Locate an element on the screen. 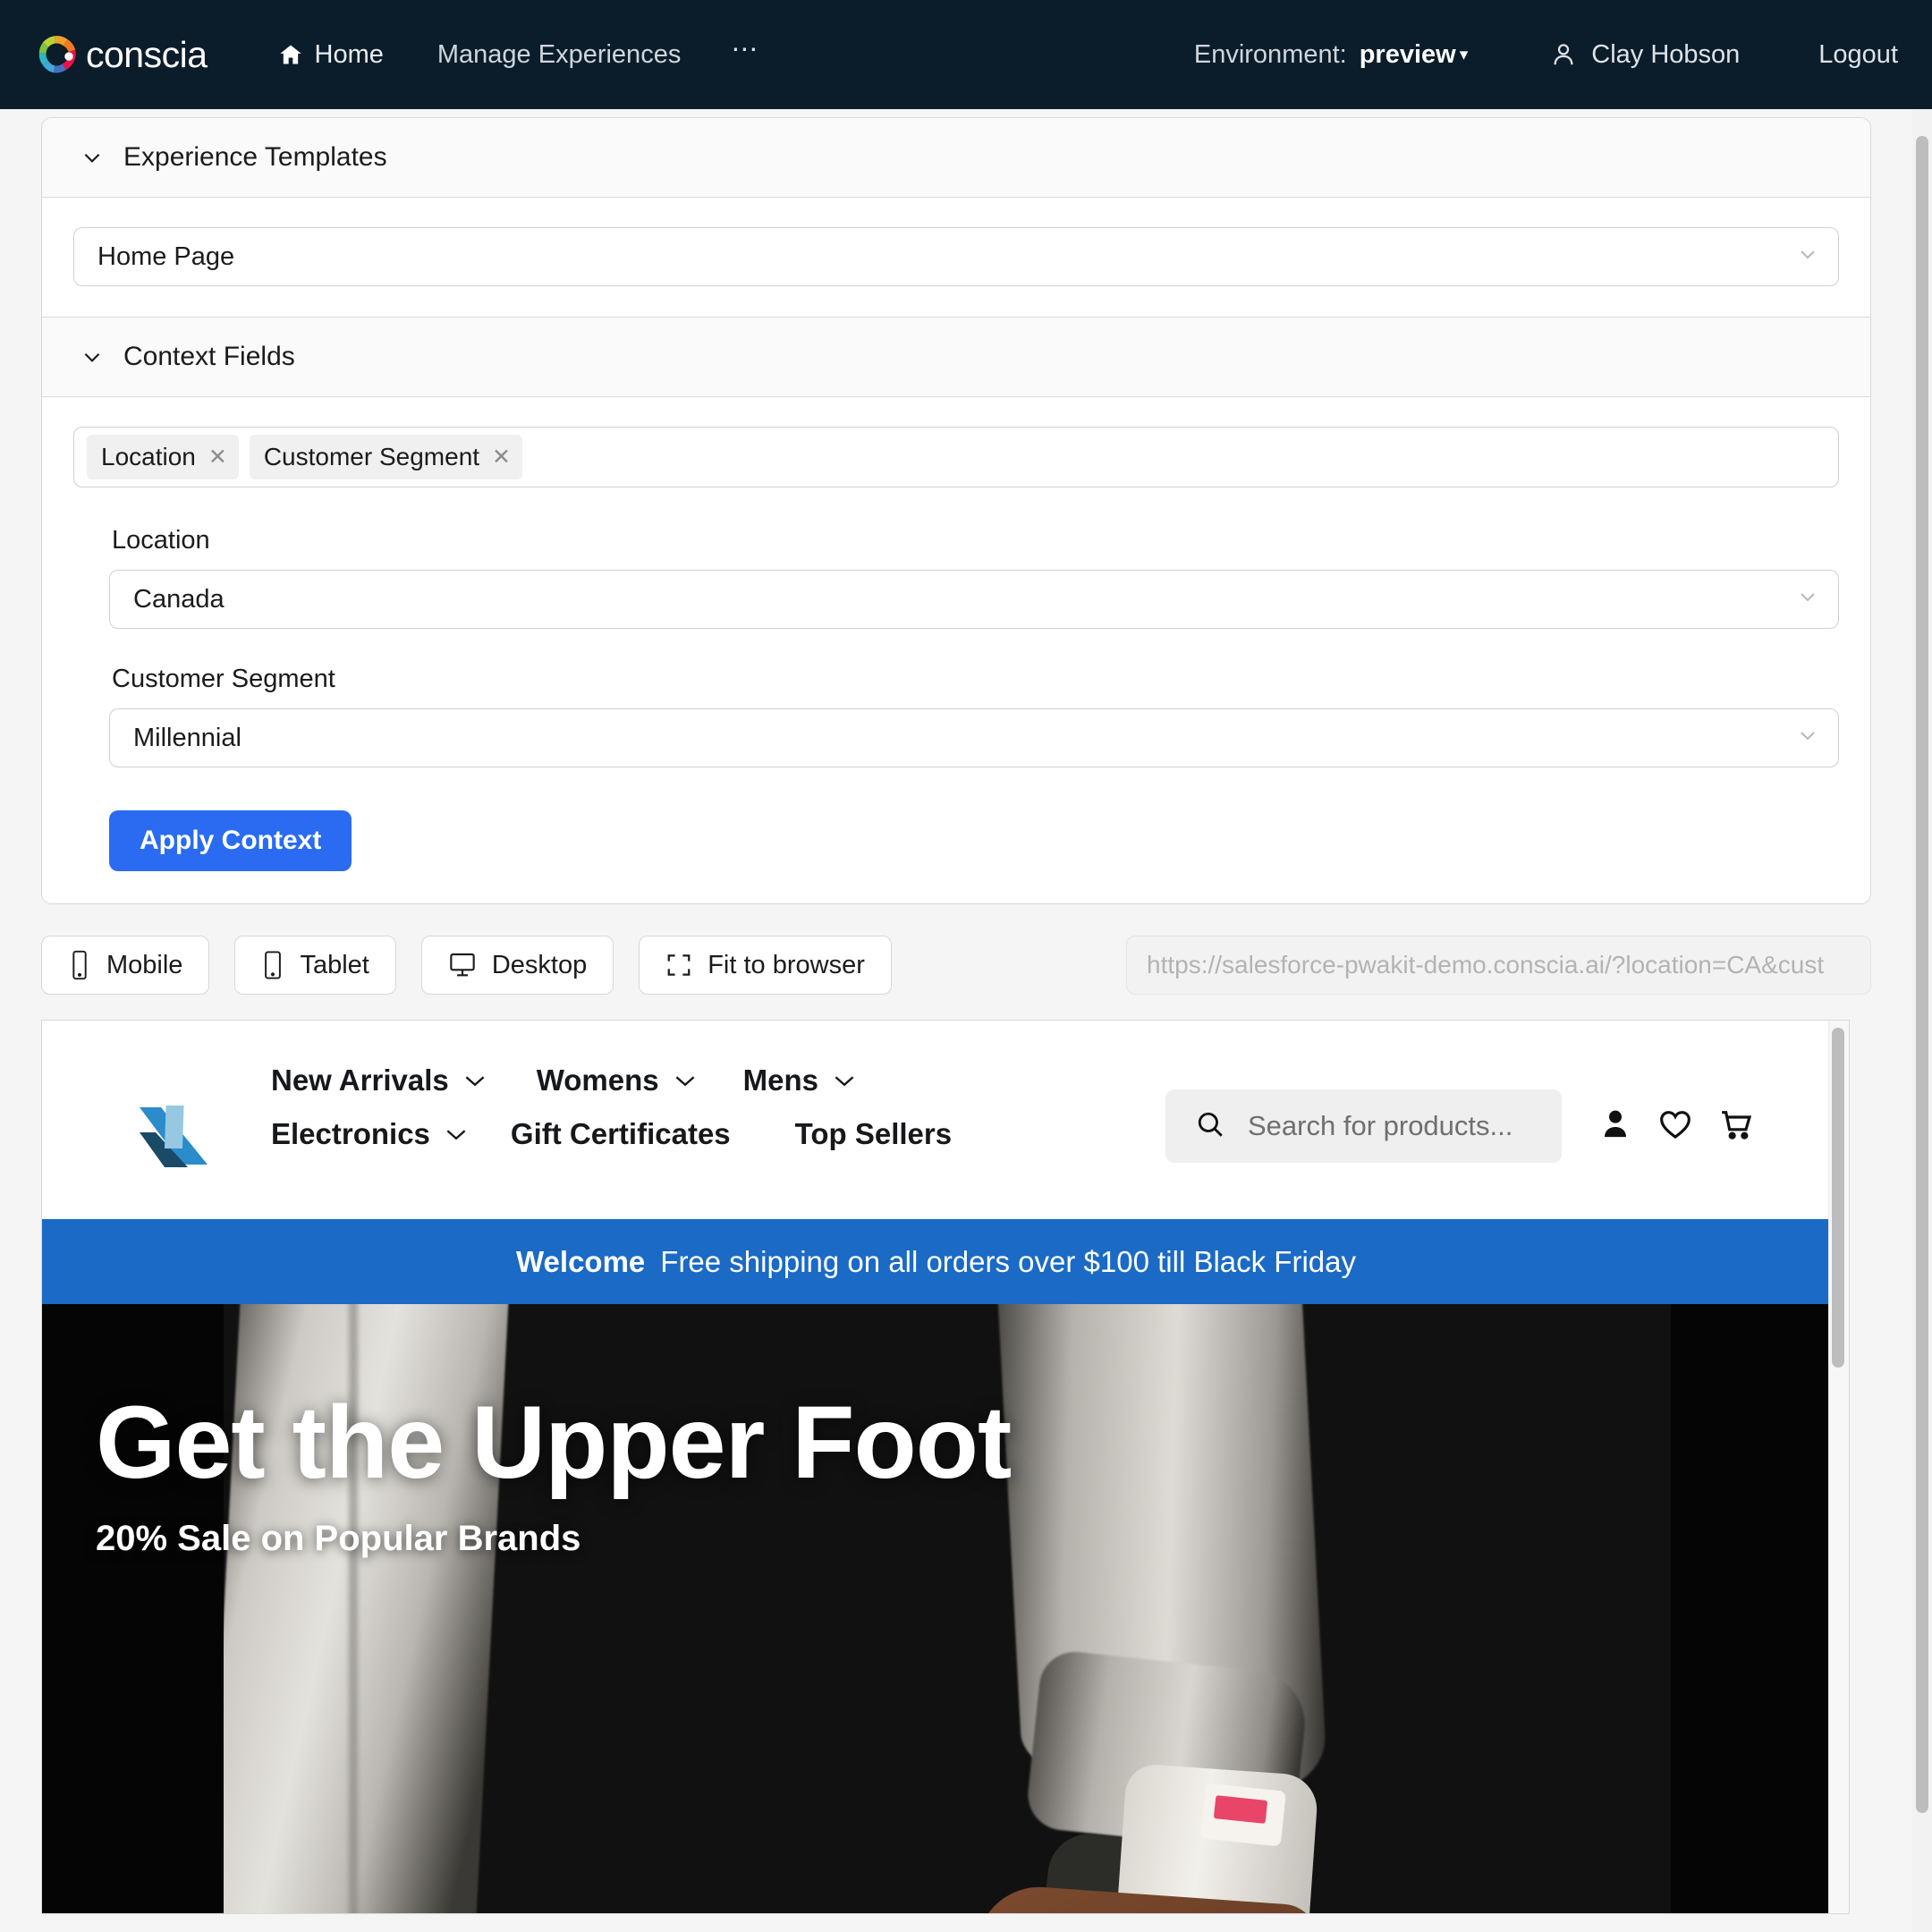 This screenshot has width=1932, height=1932. brand-name: conscia is located at coordinates (147, 54).